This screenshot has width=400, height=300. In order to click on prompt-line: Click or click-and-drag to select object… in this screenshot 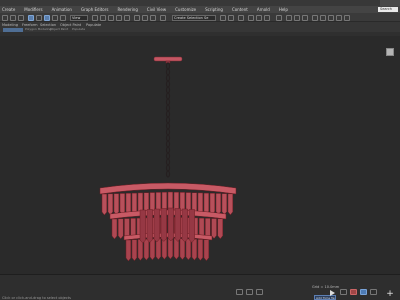, I will do `click(36, 298)`.